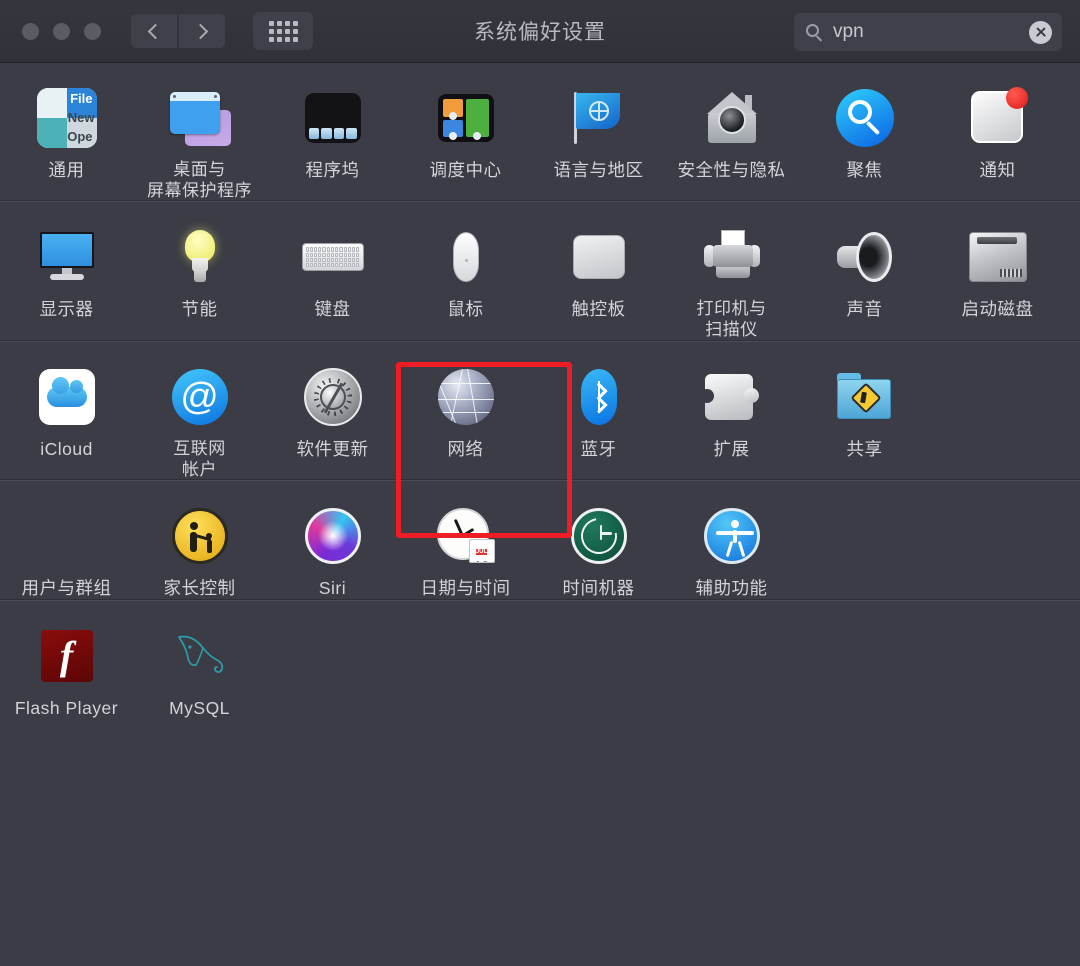  What do you see at coordinates (200, 656) in the screenshot?
I see `mysql-icon` at bounding box center [200, 656].